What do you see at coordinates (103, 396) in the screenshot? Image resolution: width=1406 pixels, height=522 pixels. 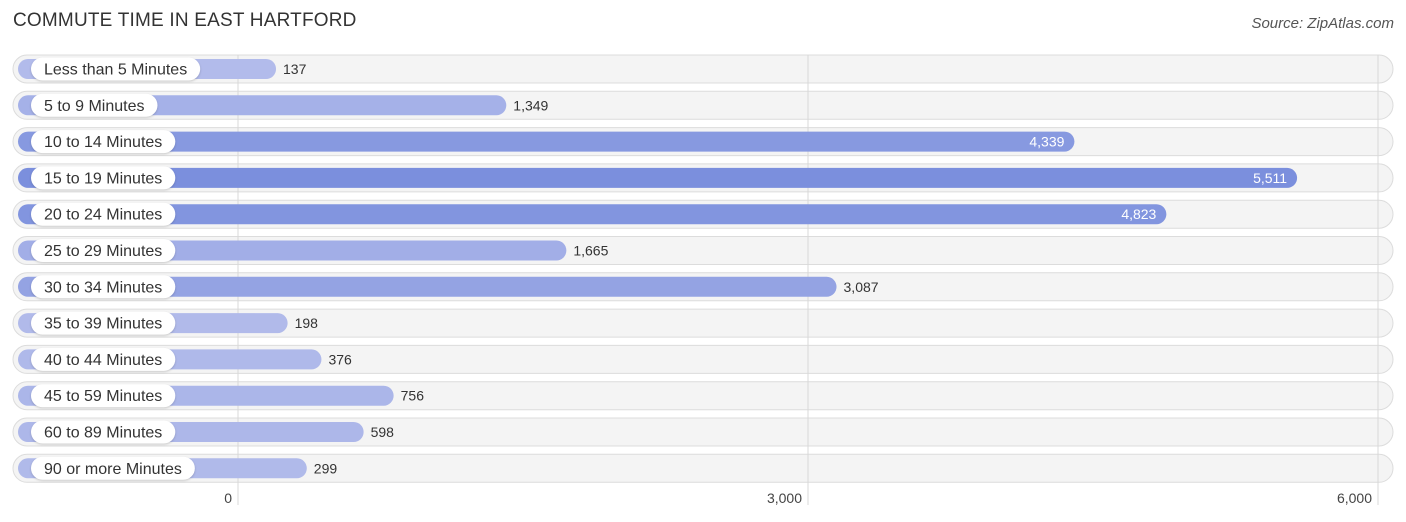 I see `category-label: 45 to 59 Minutes` at bounding box center [103, 396].